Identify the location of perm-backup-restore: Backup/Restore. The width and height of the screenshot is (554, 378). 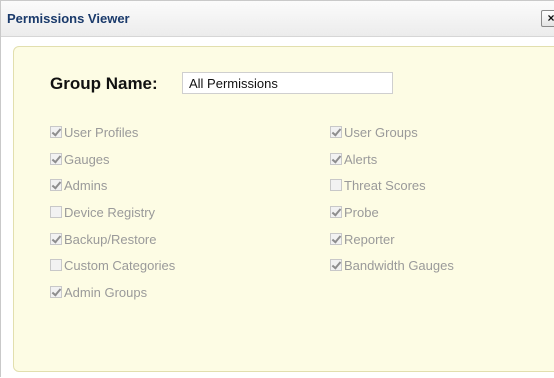
(103, 239).